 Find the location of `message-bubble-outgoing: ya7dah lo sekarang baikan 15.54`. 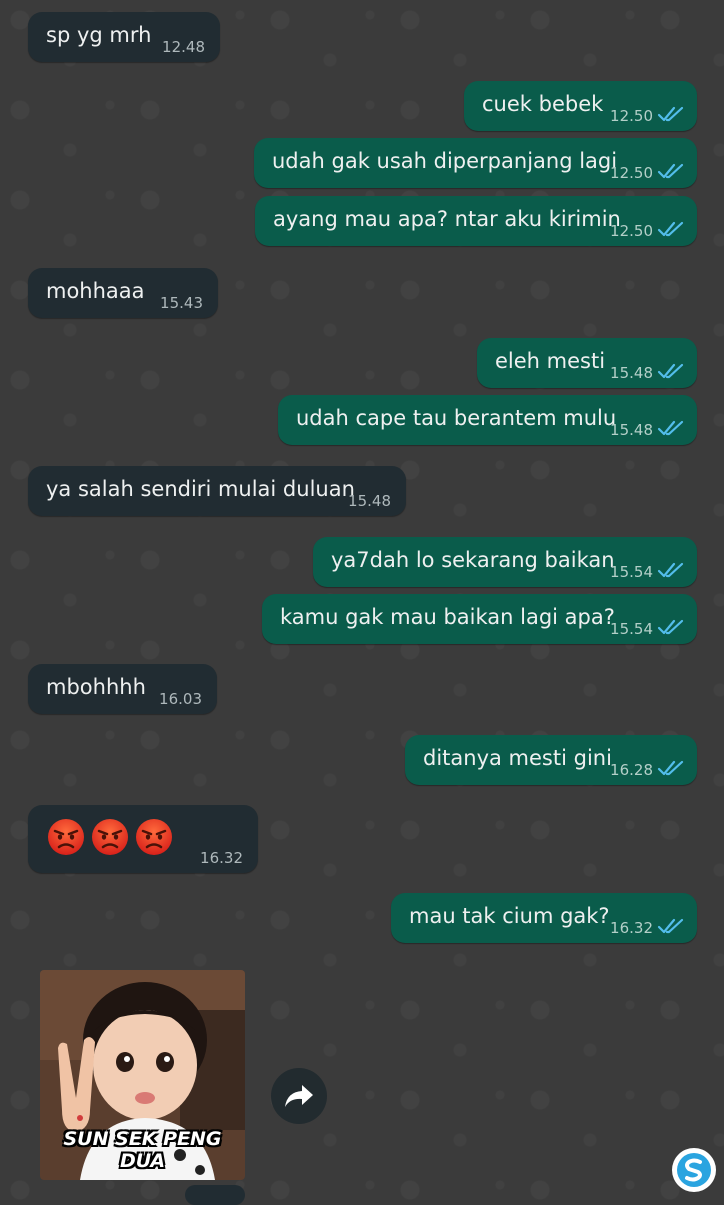

message-bubble-outgoing: ya7dah lo sekarang baikan 15.54 is located at coordinates (505, 562).